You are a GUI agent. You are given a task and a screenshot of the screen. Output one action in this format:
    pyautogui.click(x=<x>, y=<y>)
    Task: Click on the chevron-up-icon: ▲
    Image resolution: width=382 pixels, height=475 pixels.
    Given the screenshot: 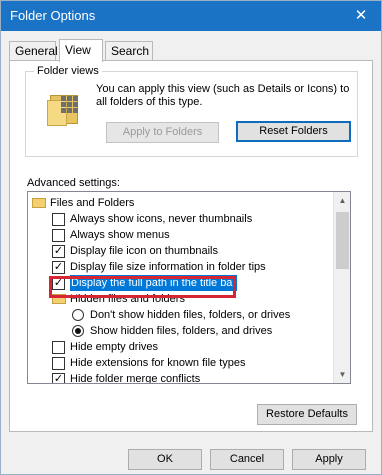 What is the action you would take?
    pyautogui.click(x=342, y=200)
    